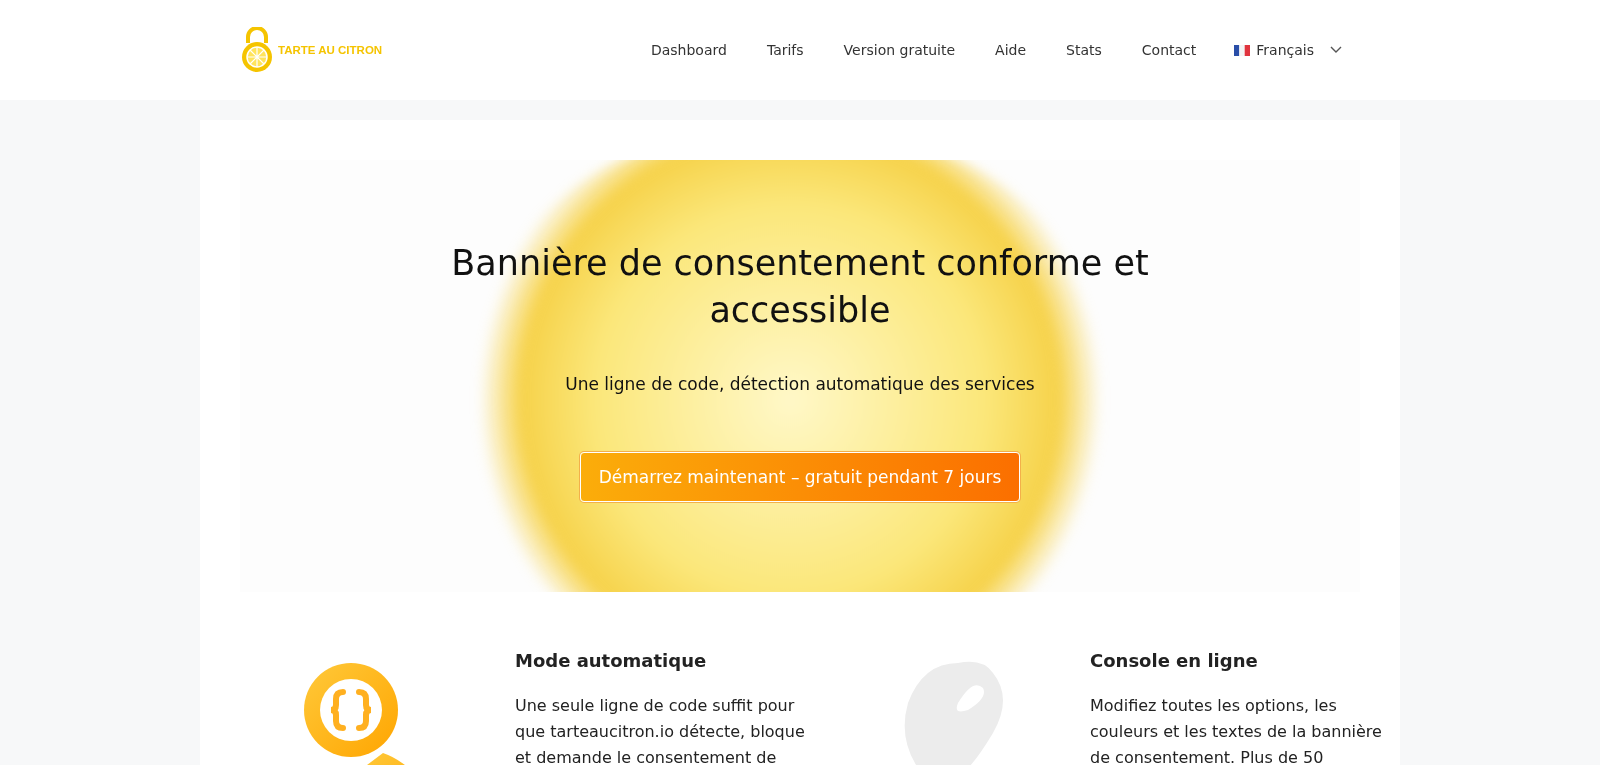  Describe the element at coordinates (611, 660) in the screenshot. I see `feature-title: Mode automatique` at that location.